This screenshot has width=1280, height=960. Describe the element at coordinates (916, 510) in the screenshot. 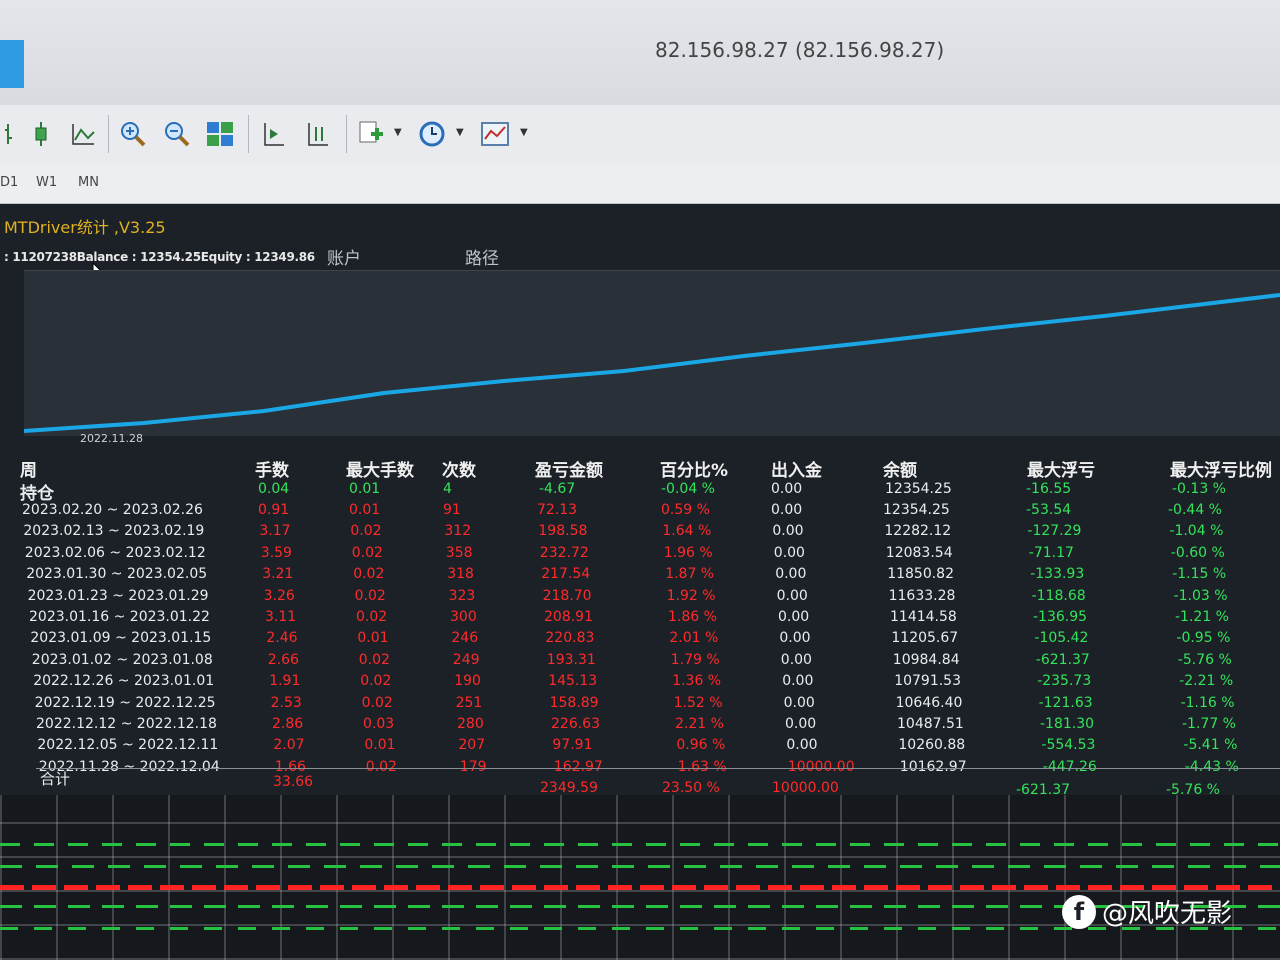

I see `row-balance: 12354.25` at that location.